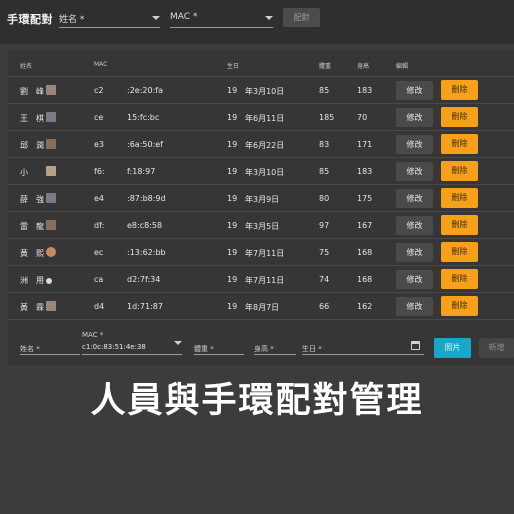 This screenshot has height=514, width=514. What do you see at coordinates (452, 348) in the screenshot?
I see `photo-button: 照片` at bounding box center [452, 348].